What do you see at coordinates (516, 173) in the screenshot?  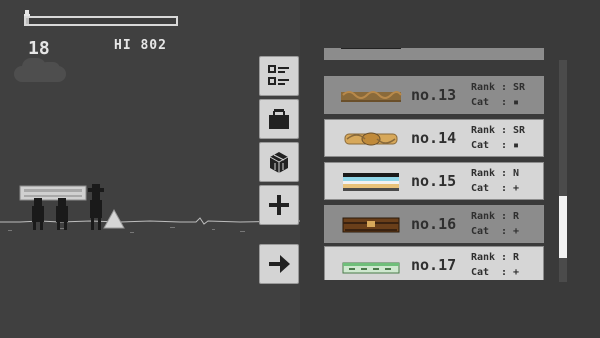 I see `coffin-rank: N` at bounding box center [516, 173].